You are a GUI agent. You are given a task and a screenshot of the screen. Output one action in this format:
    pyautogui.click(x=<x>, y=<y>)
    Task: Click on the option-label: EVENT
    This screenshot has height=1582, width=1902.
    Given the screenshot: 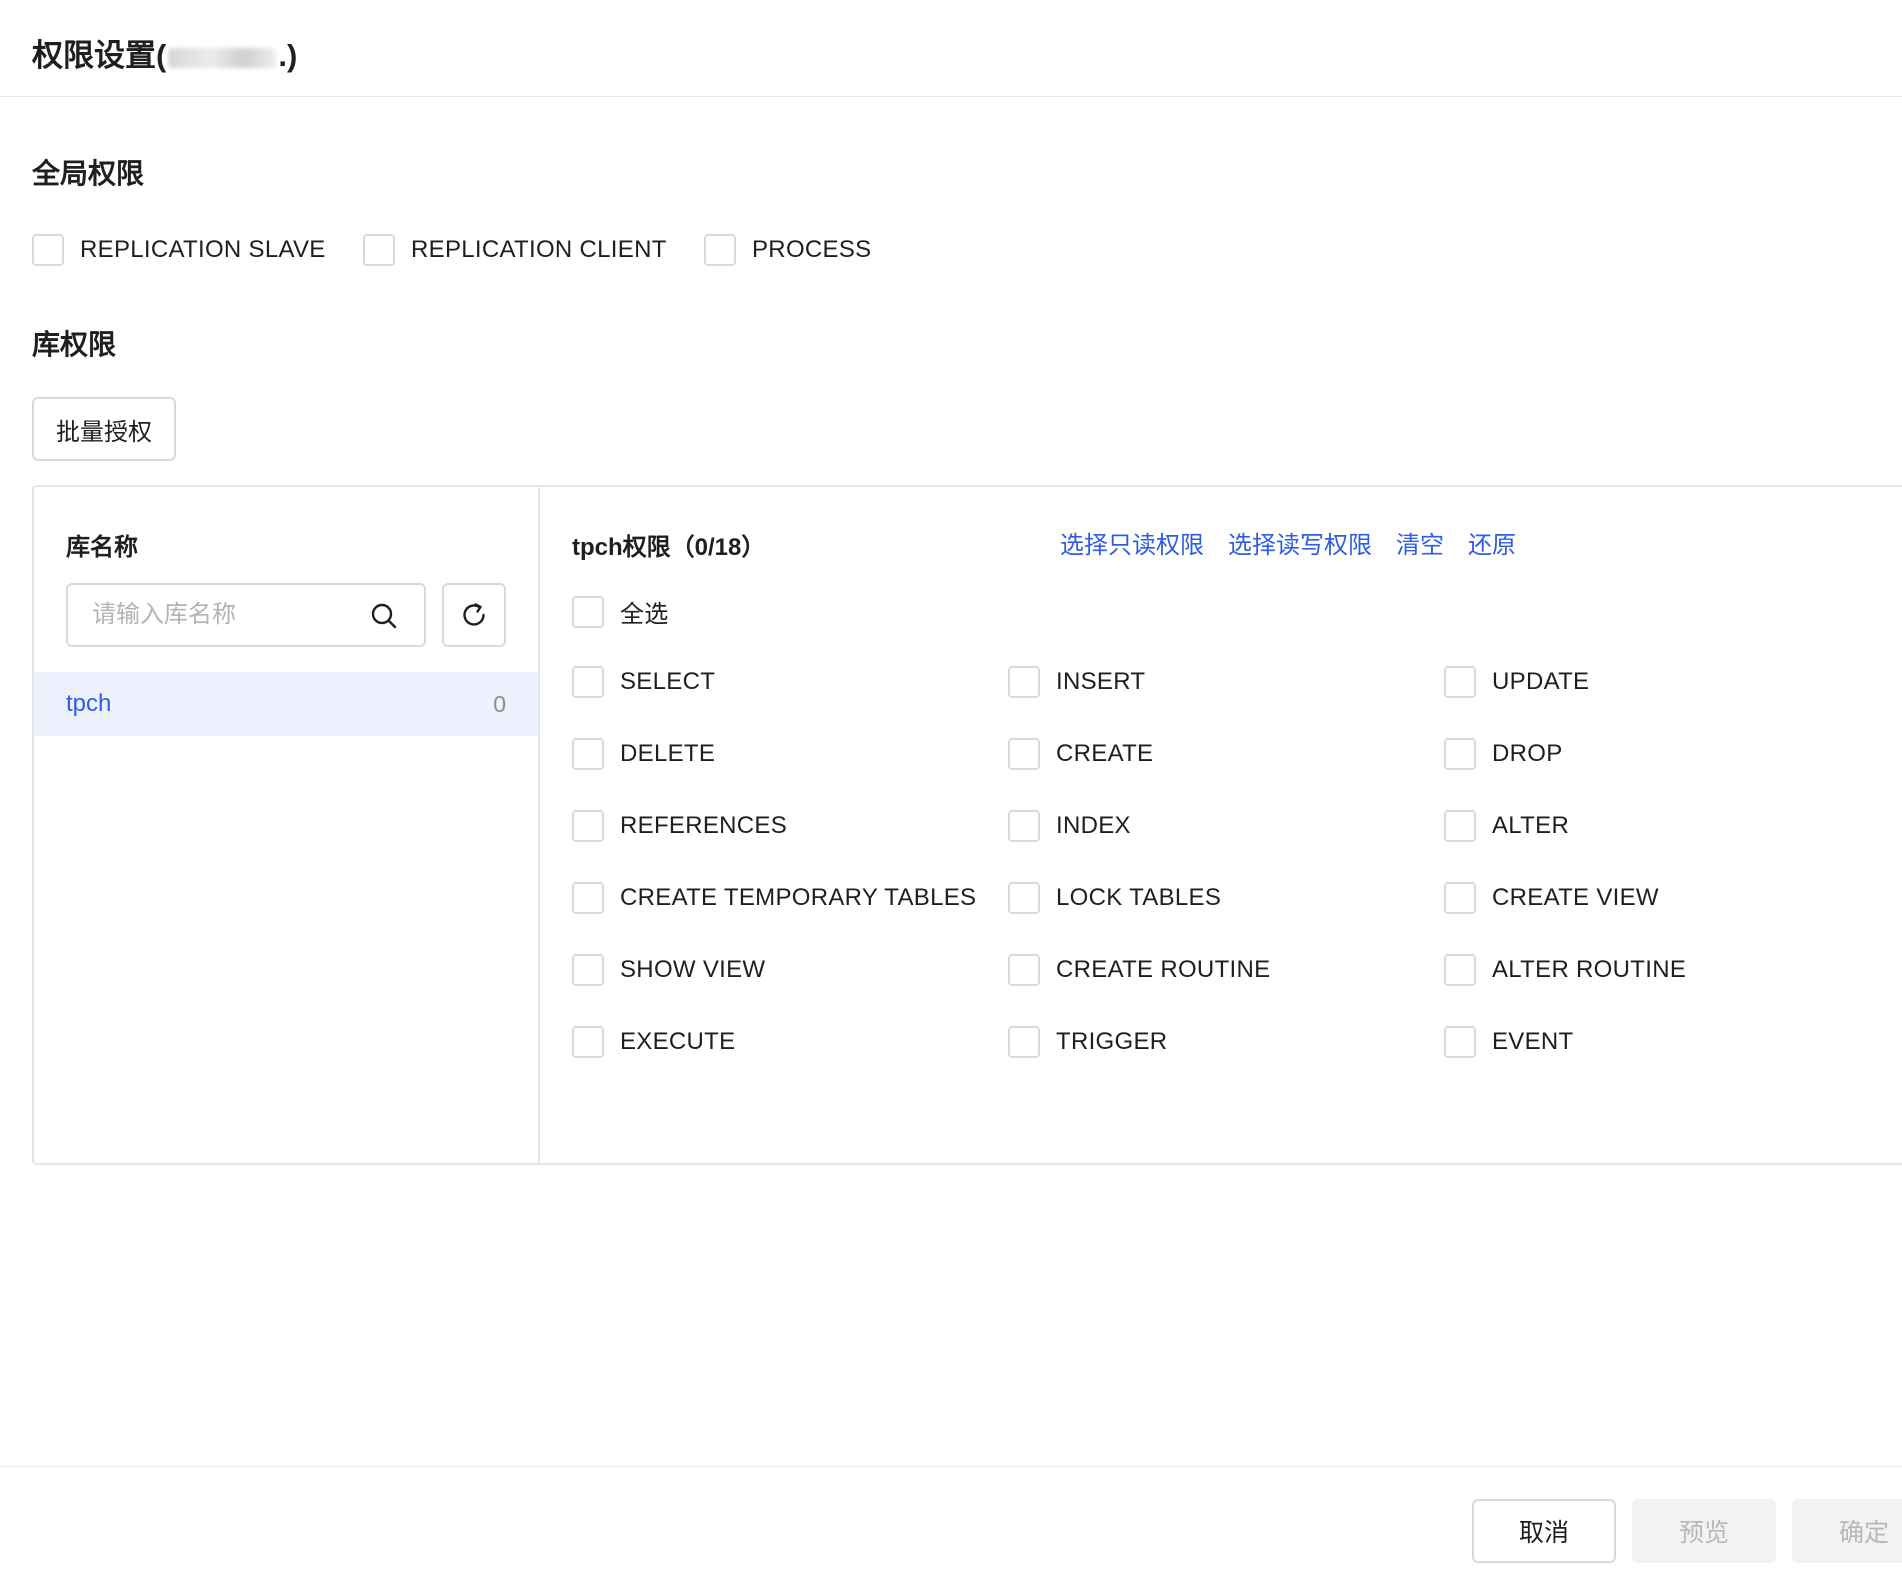 What is the action you would take?
    pyautogui.click(x=1533, y=1041)
    